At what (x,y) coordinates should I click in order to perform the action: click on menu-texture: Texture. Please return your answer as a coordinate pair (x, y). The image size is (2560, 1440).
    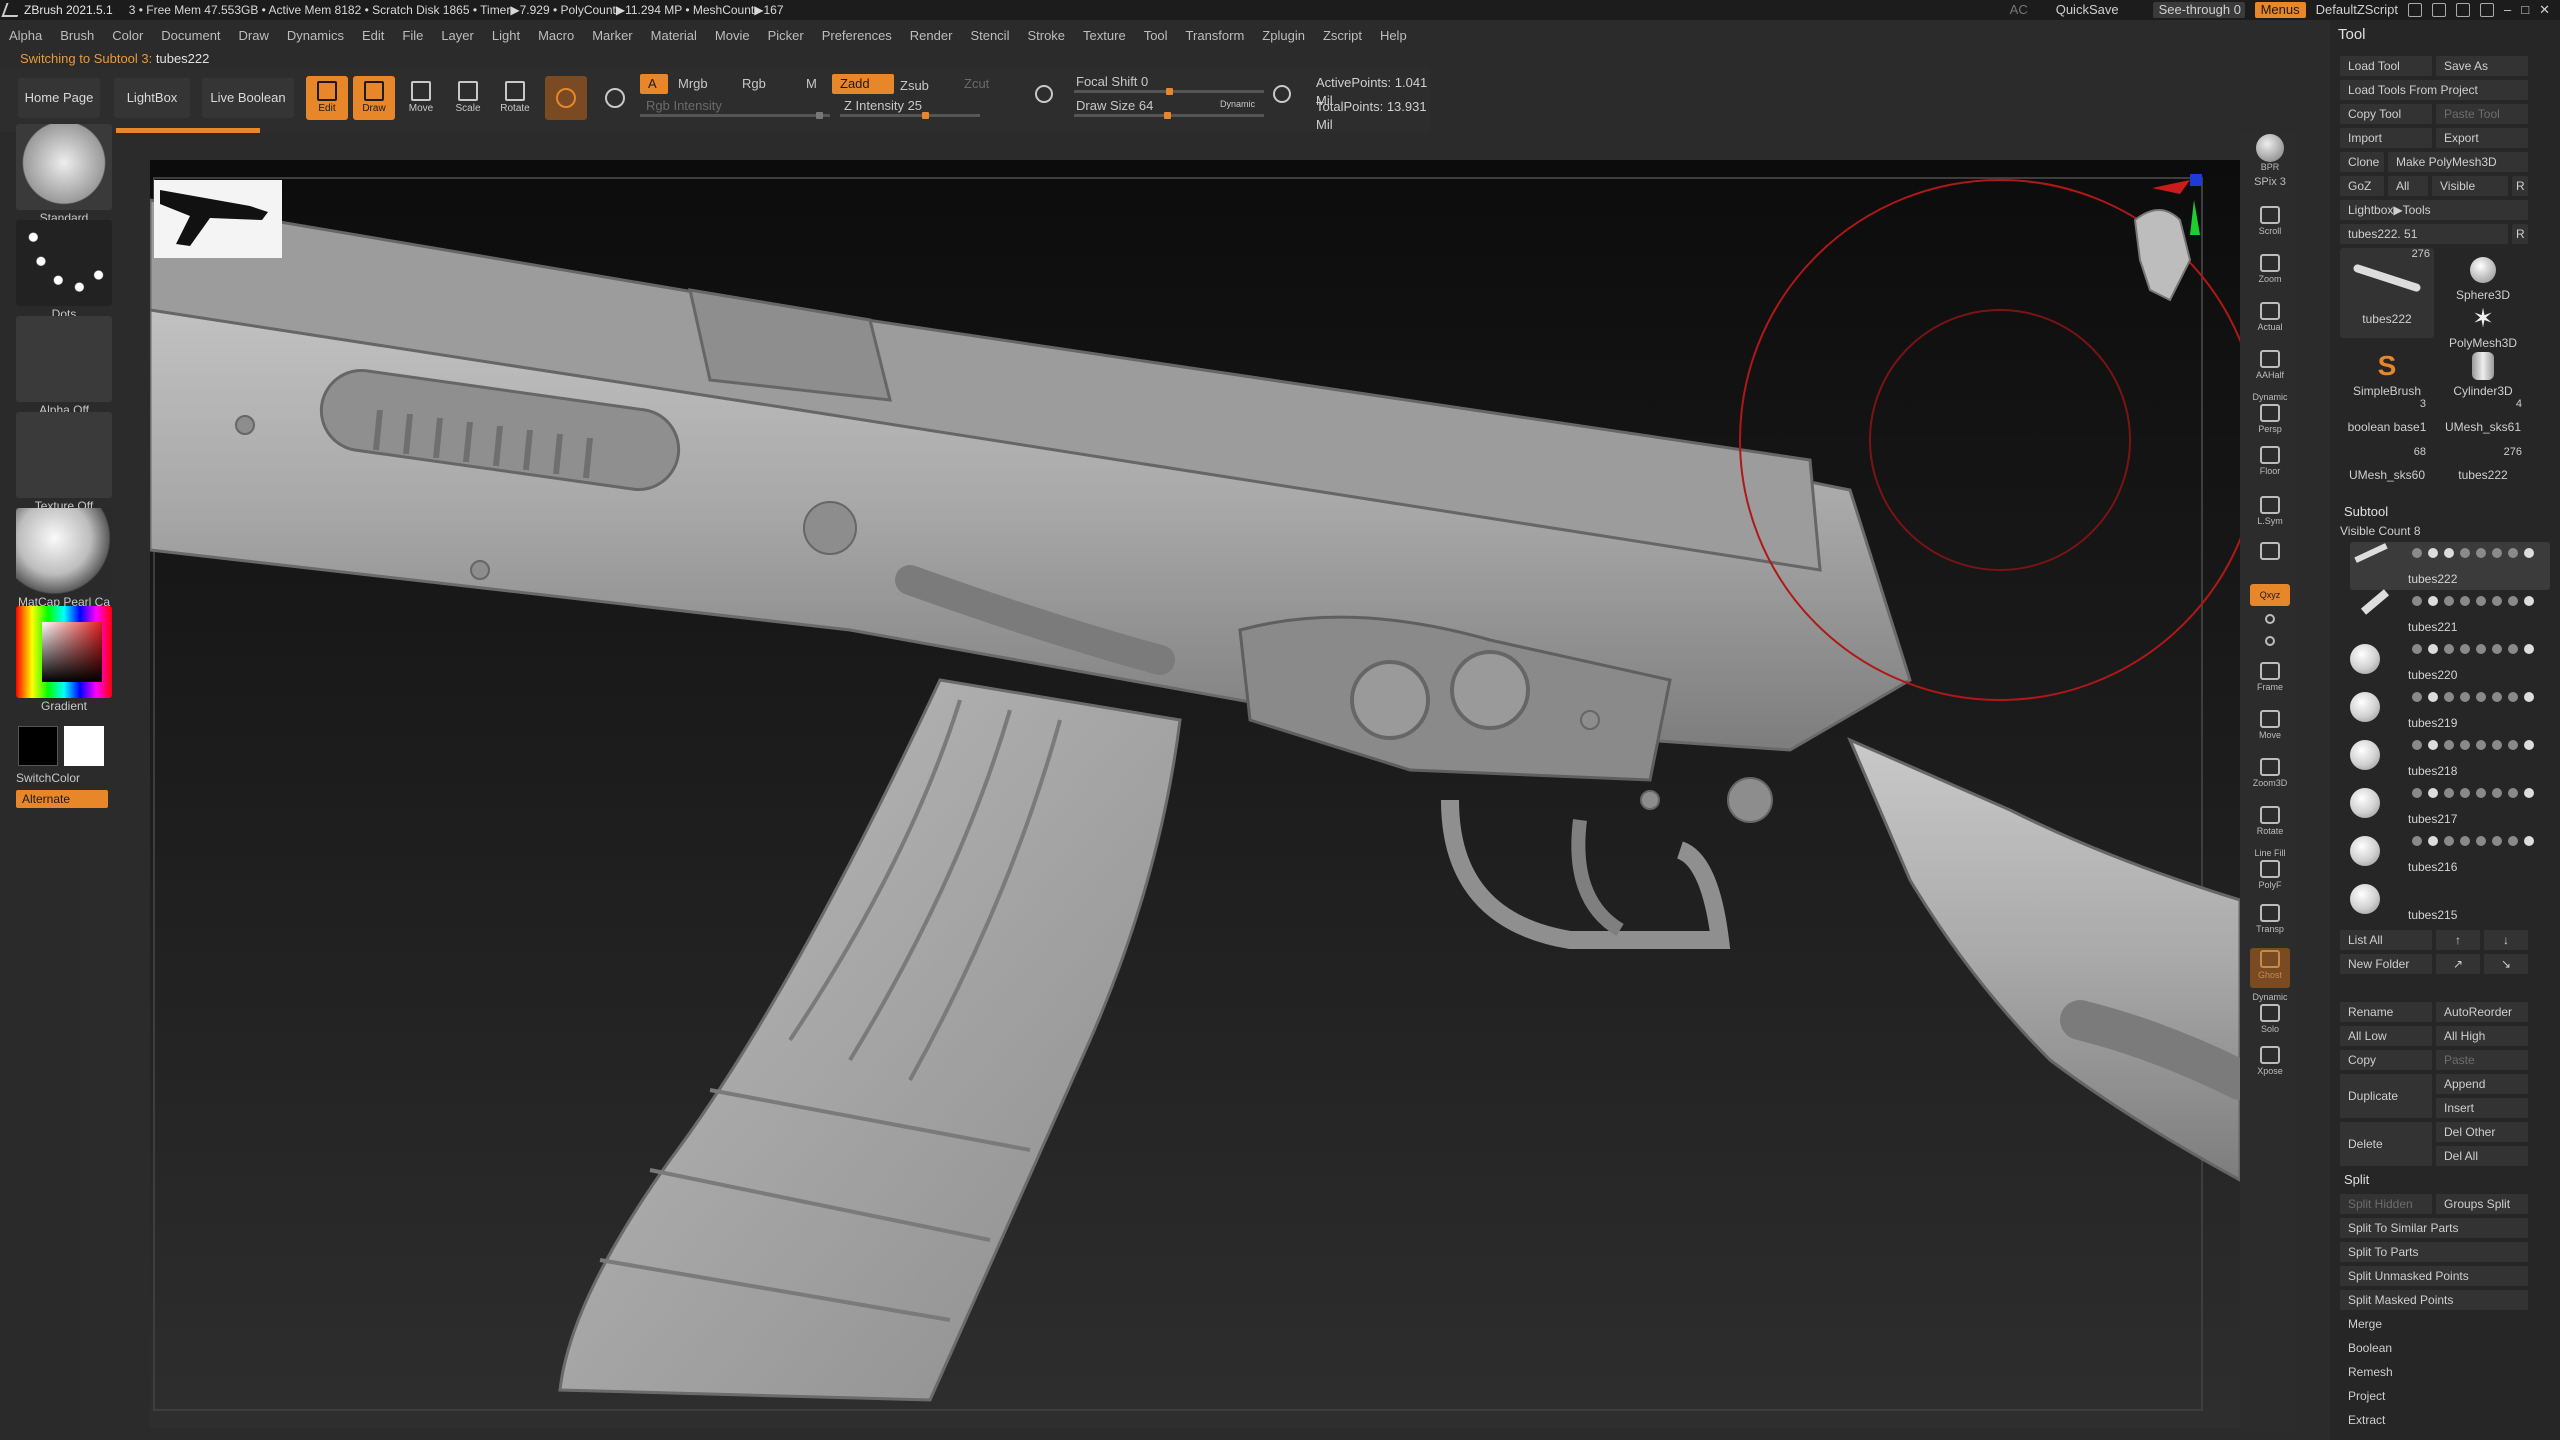
    Looking at the image, I should click on (1104, 36).